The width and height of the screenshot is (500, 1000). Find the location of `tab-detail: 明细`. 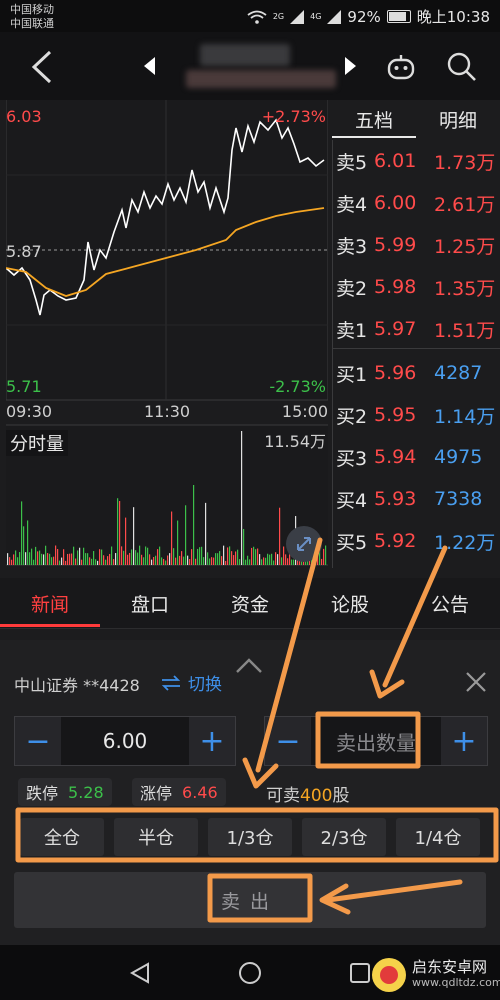

tab-detail: 明细 is located at coordinates (458, 119).